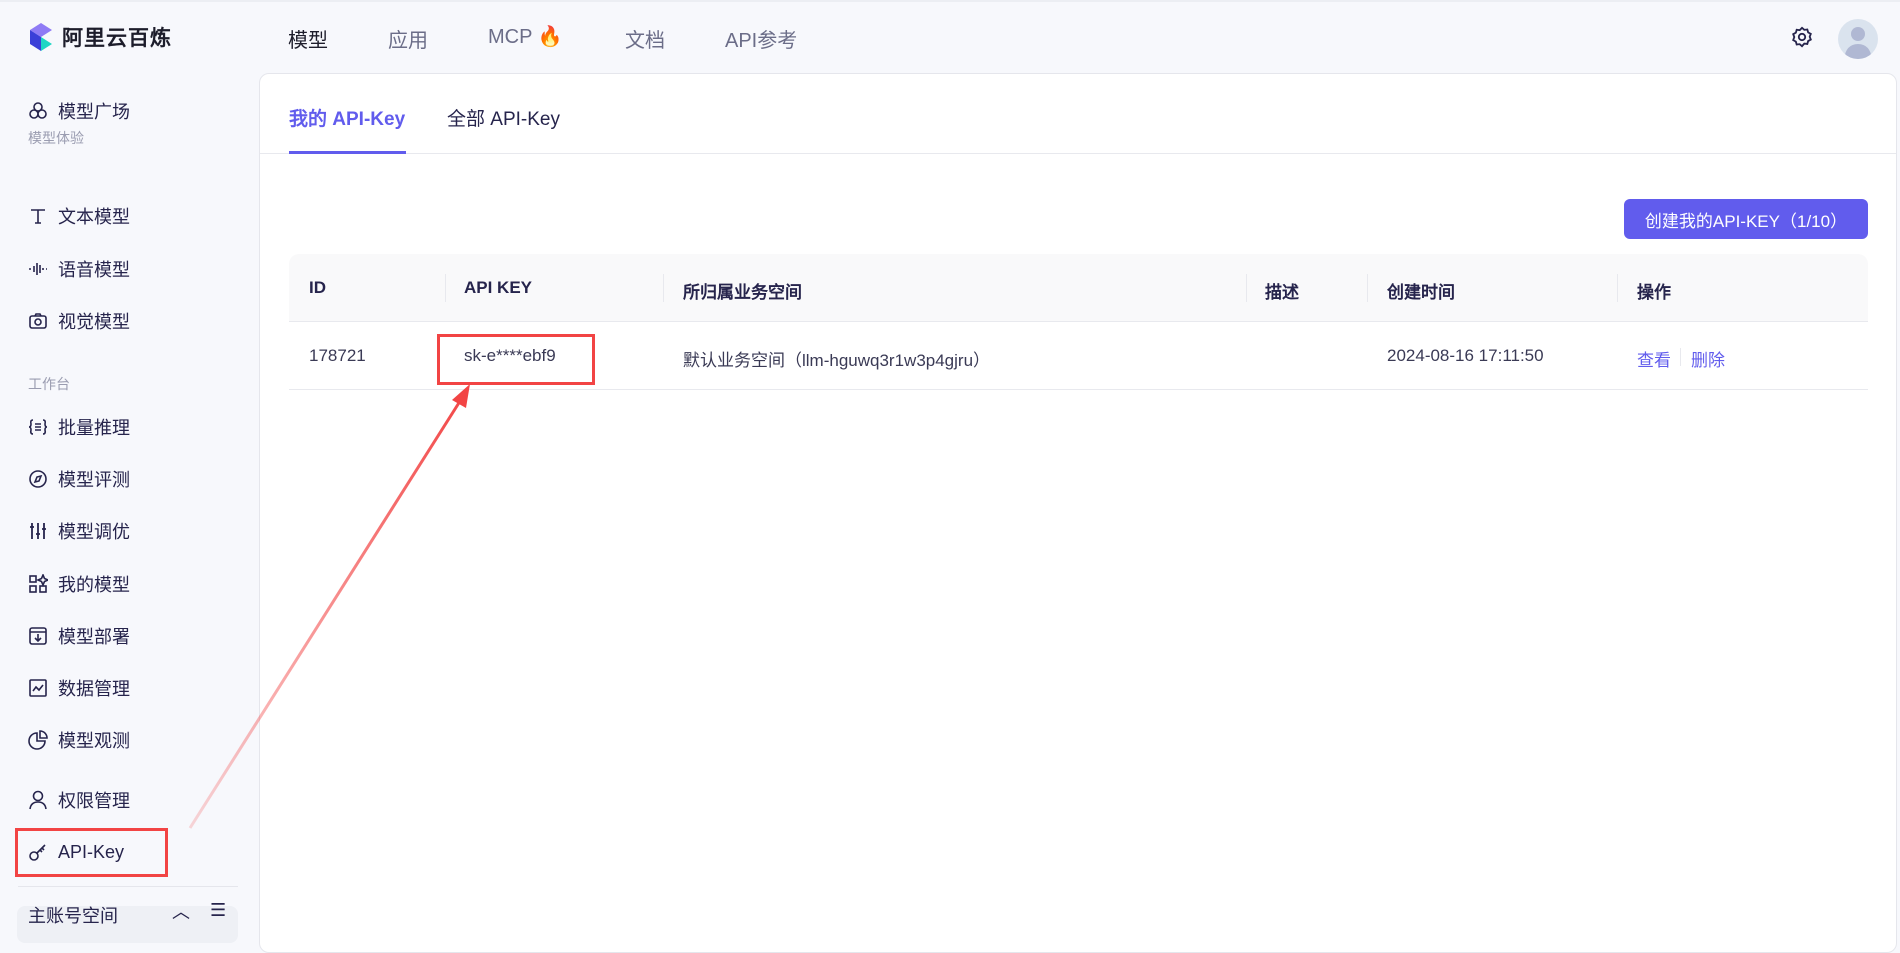 This screenshot has width=1900, height=953. I want to click on annotation-box-sidebar, so click(91, 852).